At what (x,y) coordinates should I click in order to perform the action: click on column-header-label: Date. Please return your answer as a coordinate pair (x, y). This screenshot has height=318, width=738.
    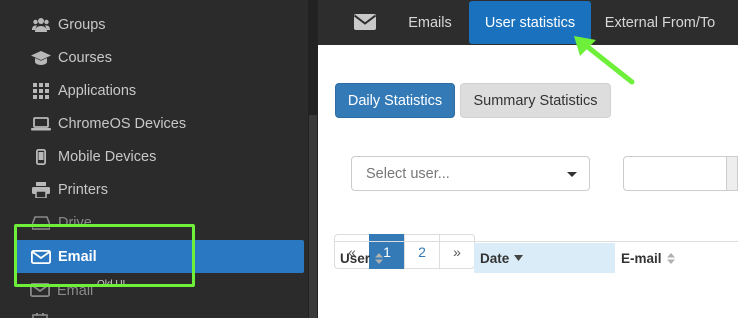
    Looking at the image, I should click on (495, 258).